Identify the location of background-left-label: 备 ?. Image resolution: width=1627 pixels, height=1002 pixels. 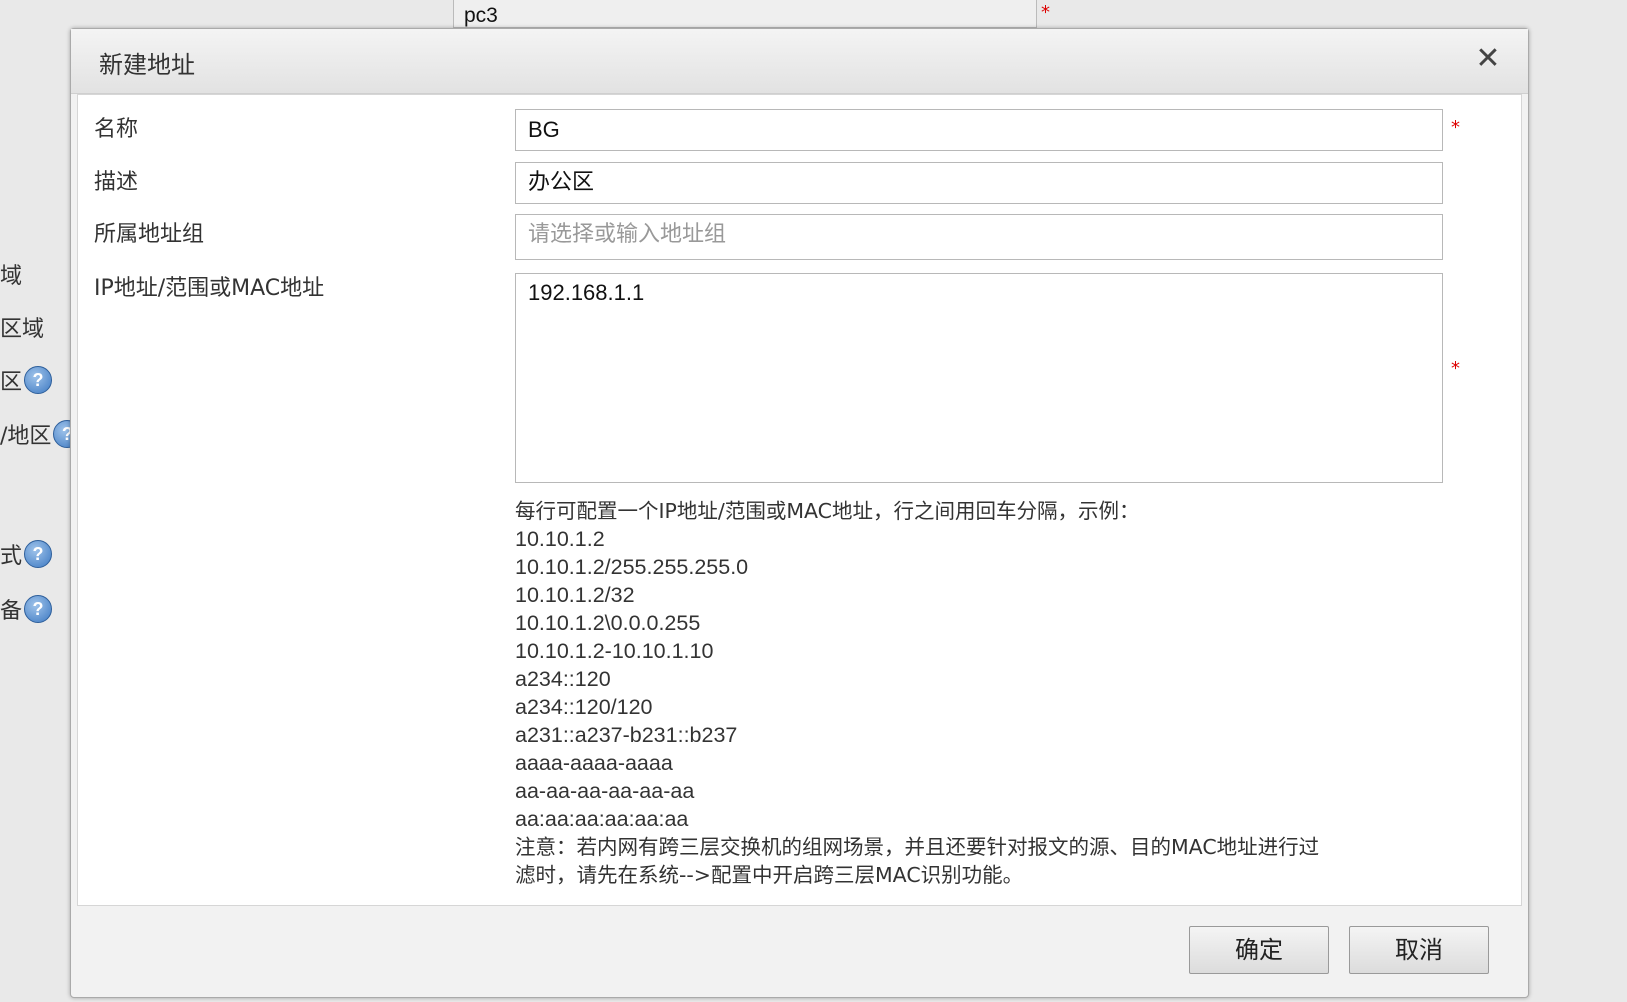
(26, 609).